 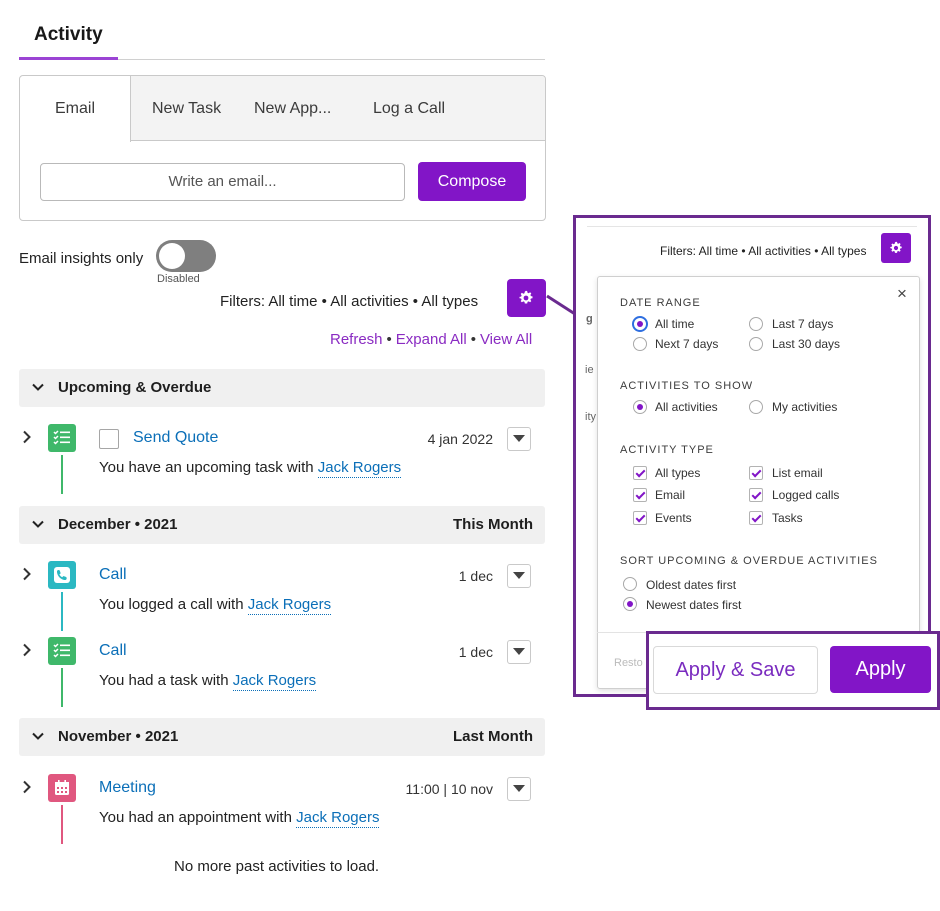 I want to click on activity-title-link: Meeting, so click(x=127, y=788).